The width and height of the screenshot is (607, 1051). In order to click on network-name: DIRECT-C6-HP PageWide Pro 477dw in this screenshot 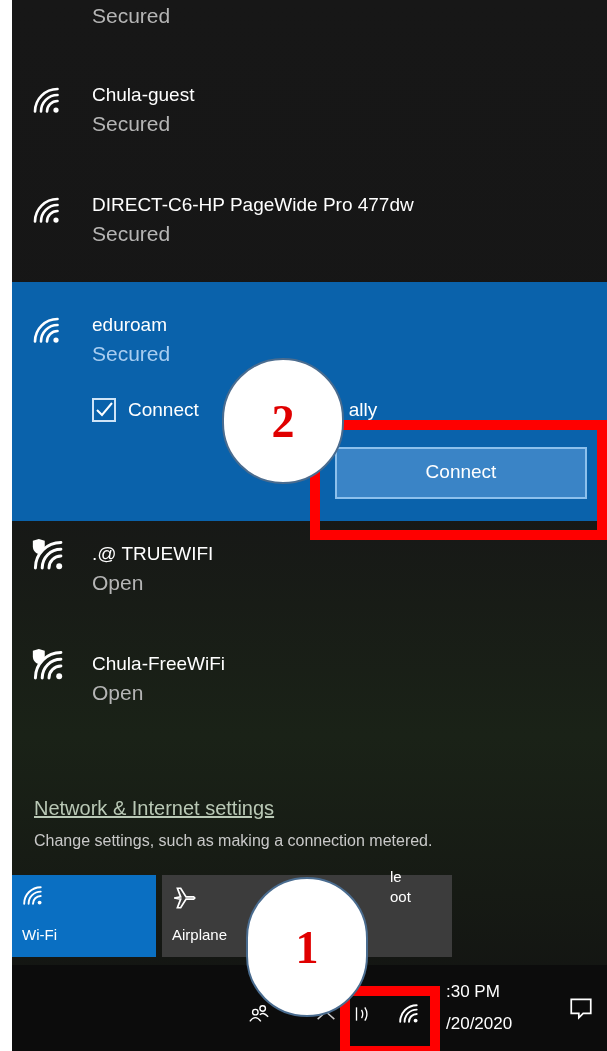, I will do `click(253, 205)`.